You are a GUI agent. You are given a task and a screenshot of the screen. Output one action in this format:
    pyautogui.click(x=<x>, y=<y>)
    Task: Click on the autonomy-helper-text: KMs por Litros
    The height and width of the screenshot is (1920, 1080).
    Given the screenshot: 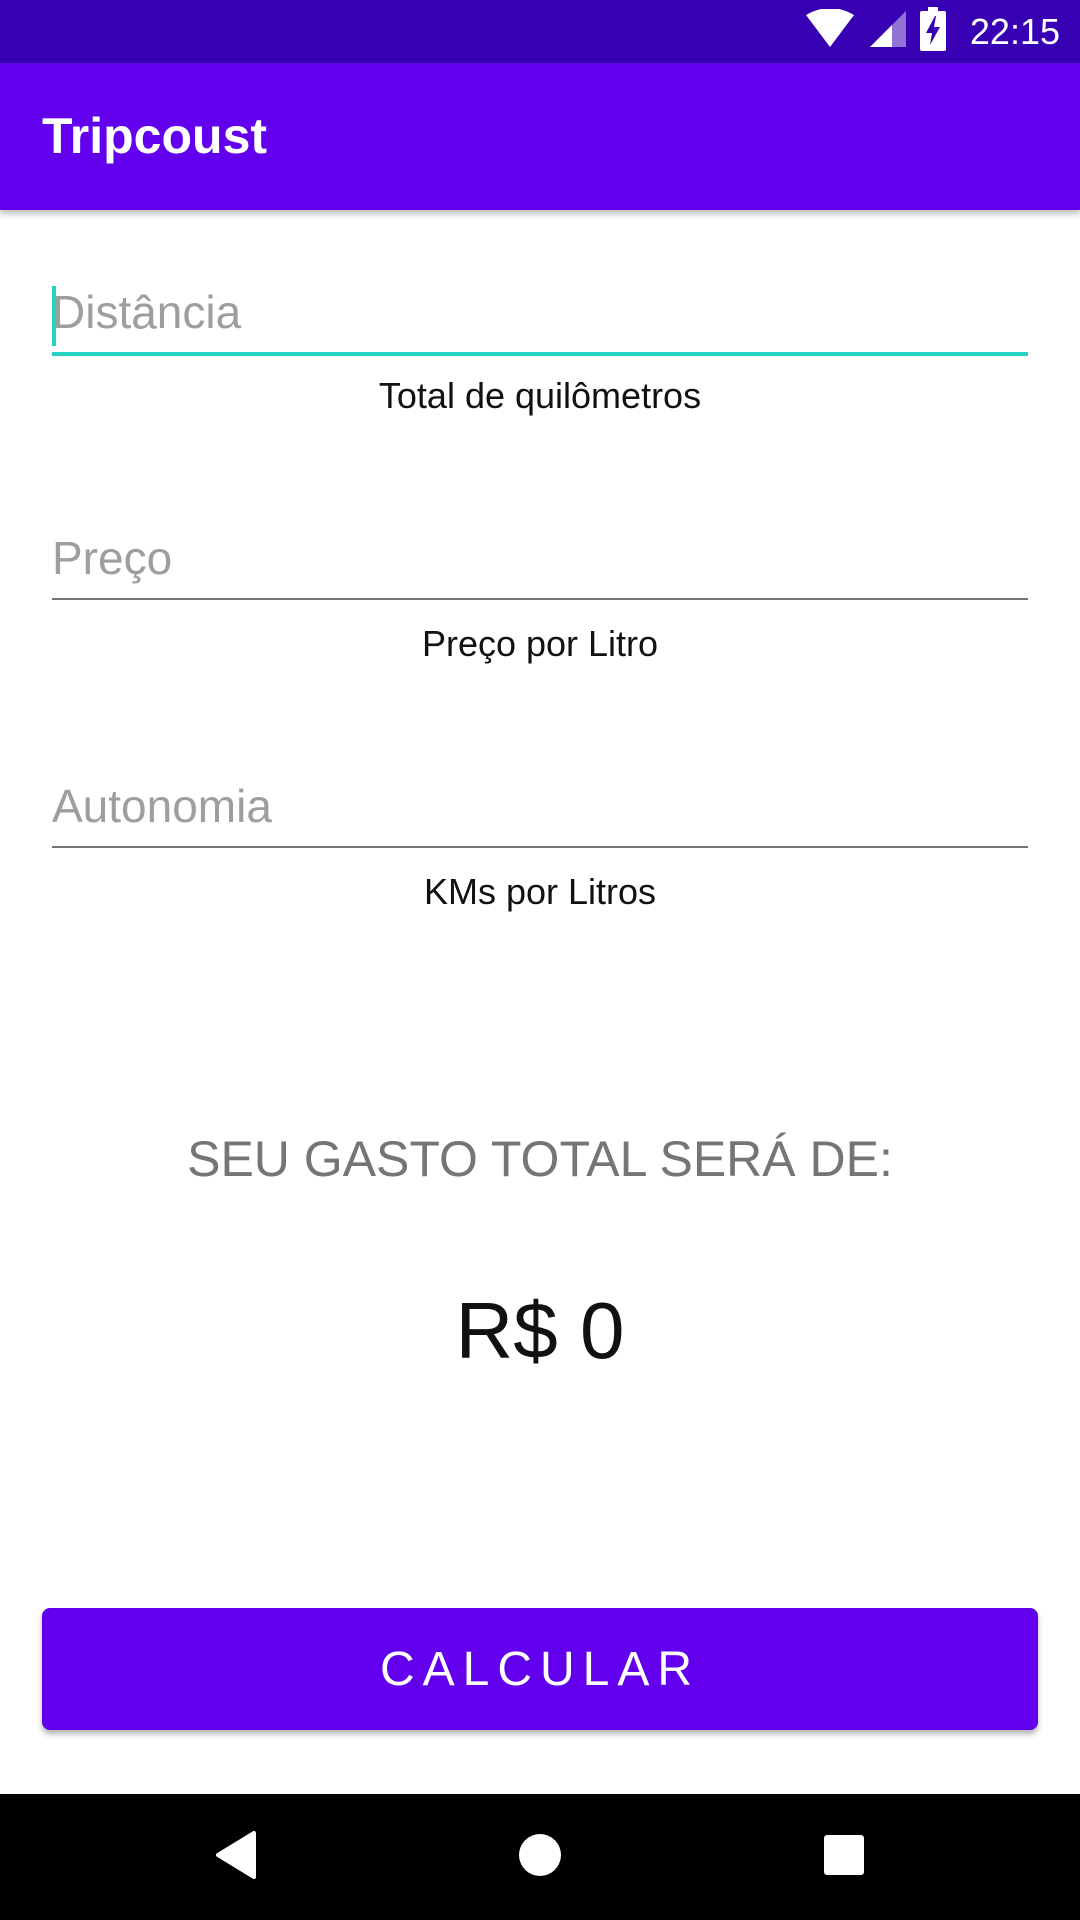 What is the action you would take?
    pyautogui.click(x=540, y=891)
    